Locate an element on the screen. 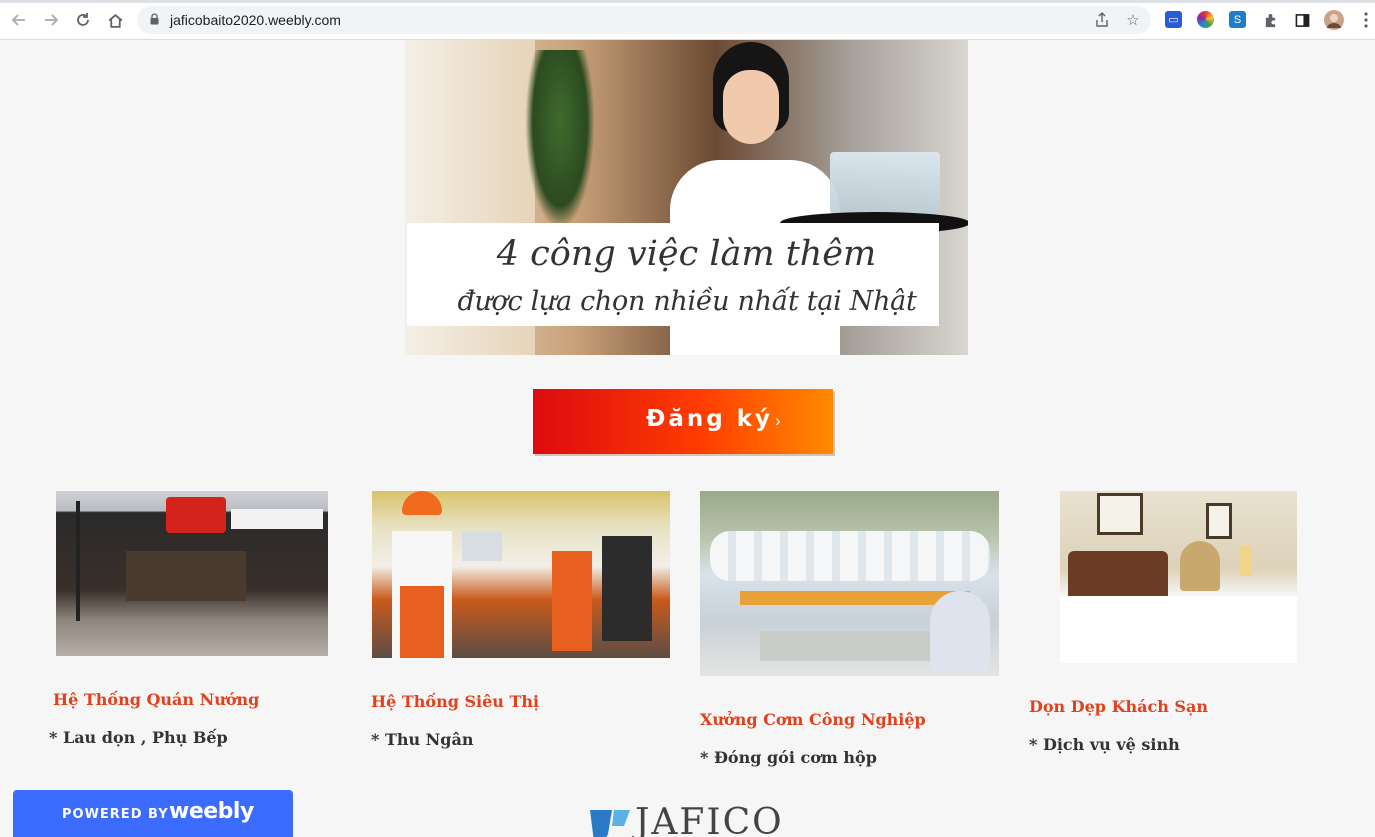 The image size is (1375, 837). extension-icon: ▭ is located at coordinates (1173, 19).